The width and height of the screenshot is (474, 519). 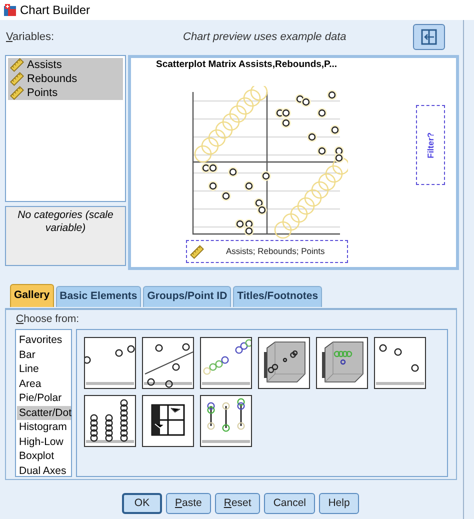 What do you see at coordinates (44, 413) in the screenshot?
I see `chart-type-item: Scatter/Dot` at bounding box center [44, 413].